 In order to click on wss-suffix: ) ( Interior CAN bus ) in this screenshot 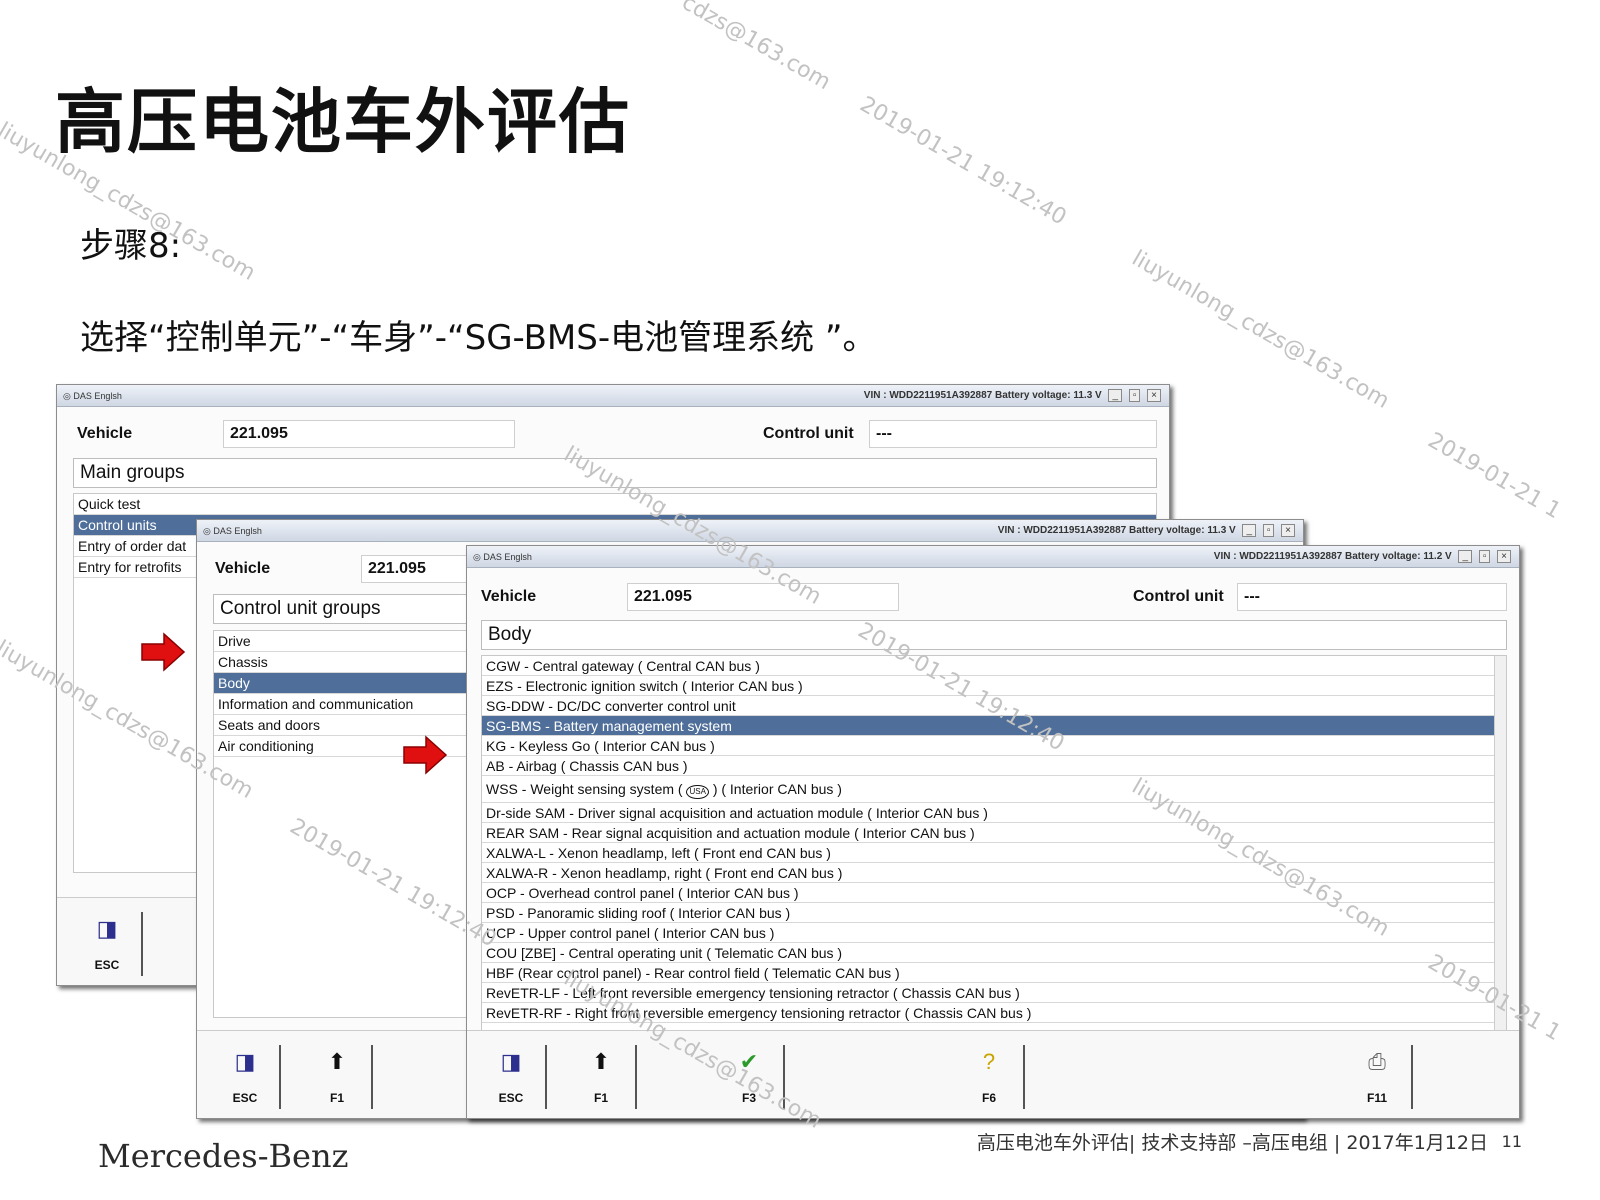, I will do `click(777, 789)`.